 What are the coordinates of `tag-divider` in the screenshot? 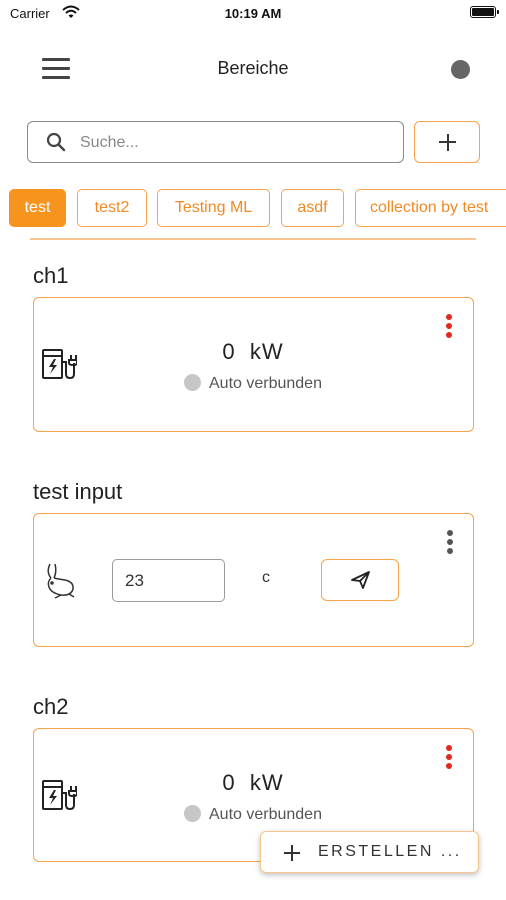 It's located at (253, 239).